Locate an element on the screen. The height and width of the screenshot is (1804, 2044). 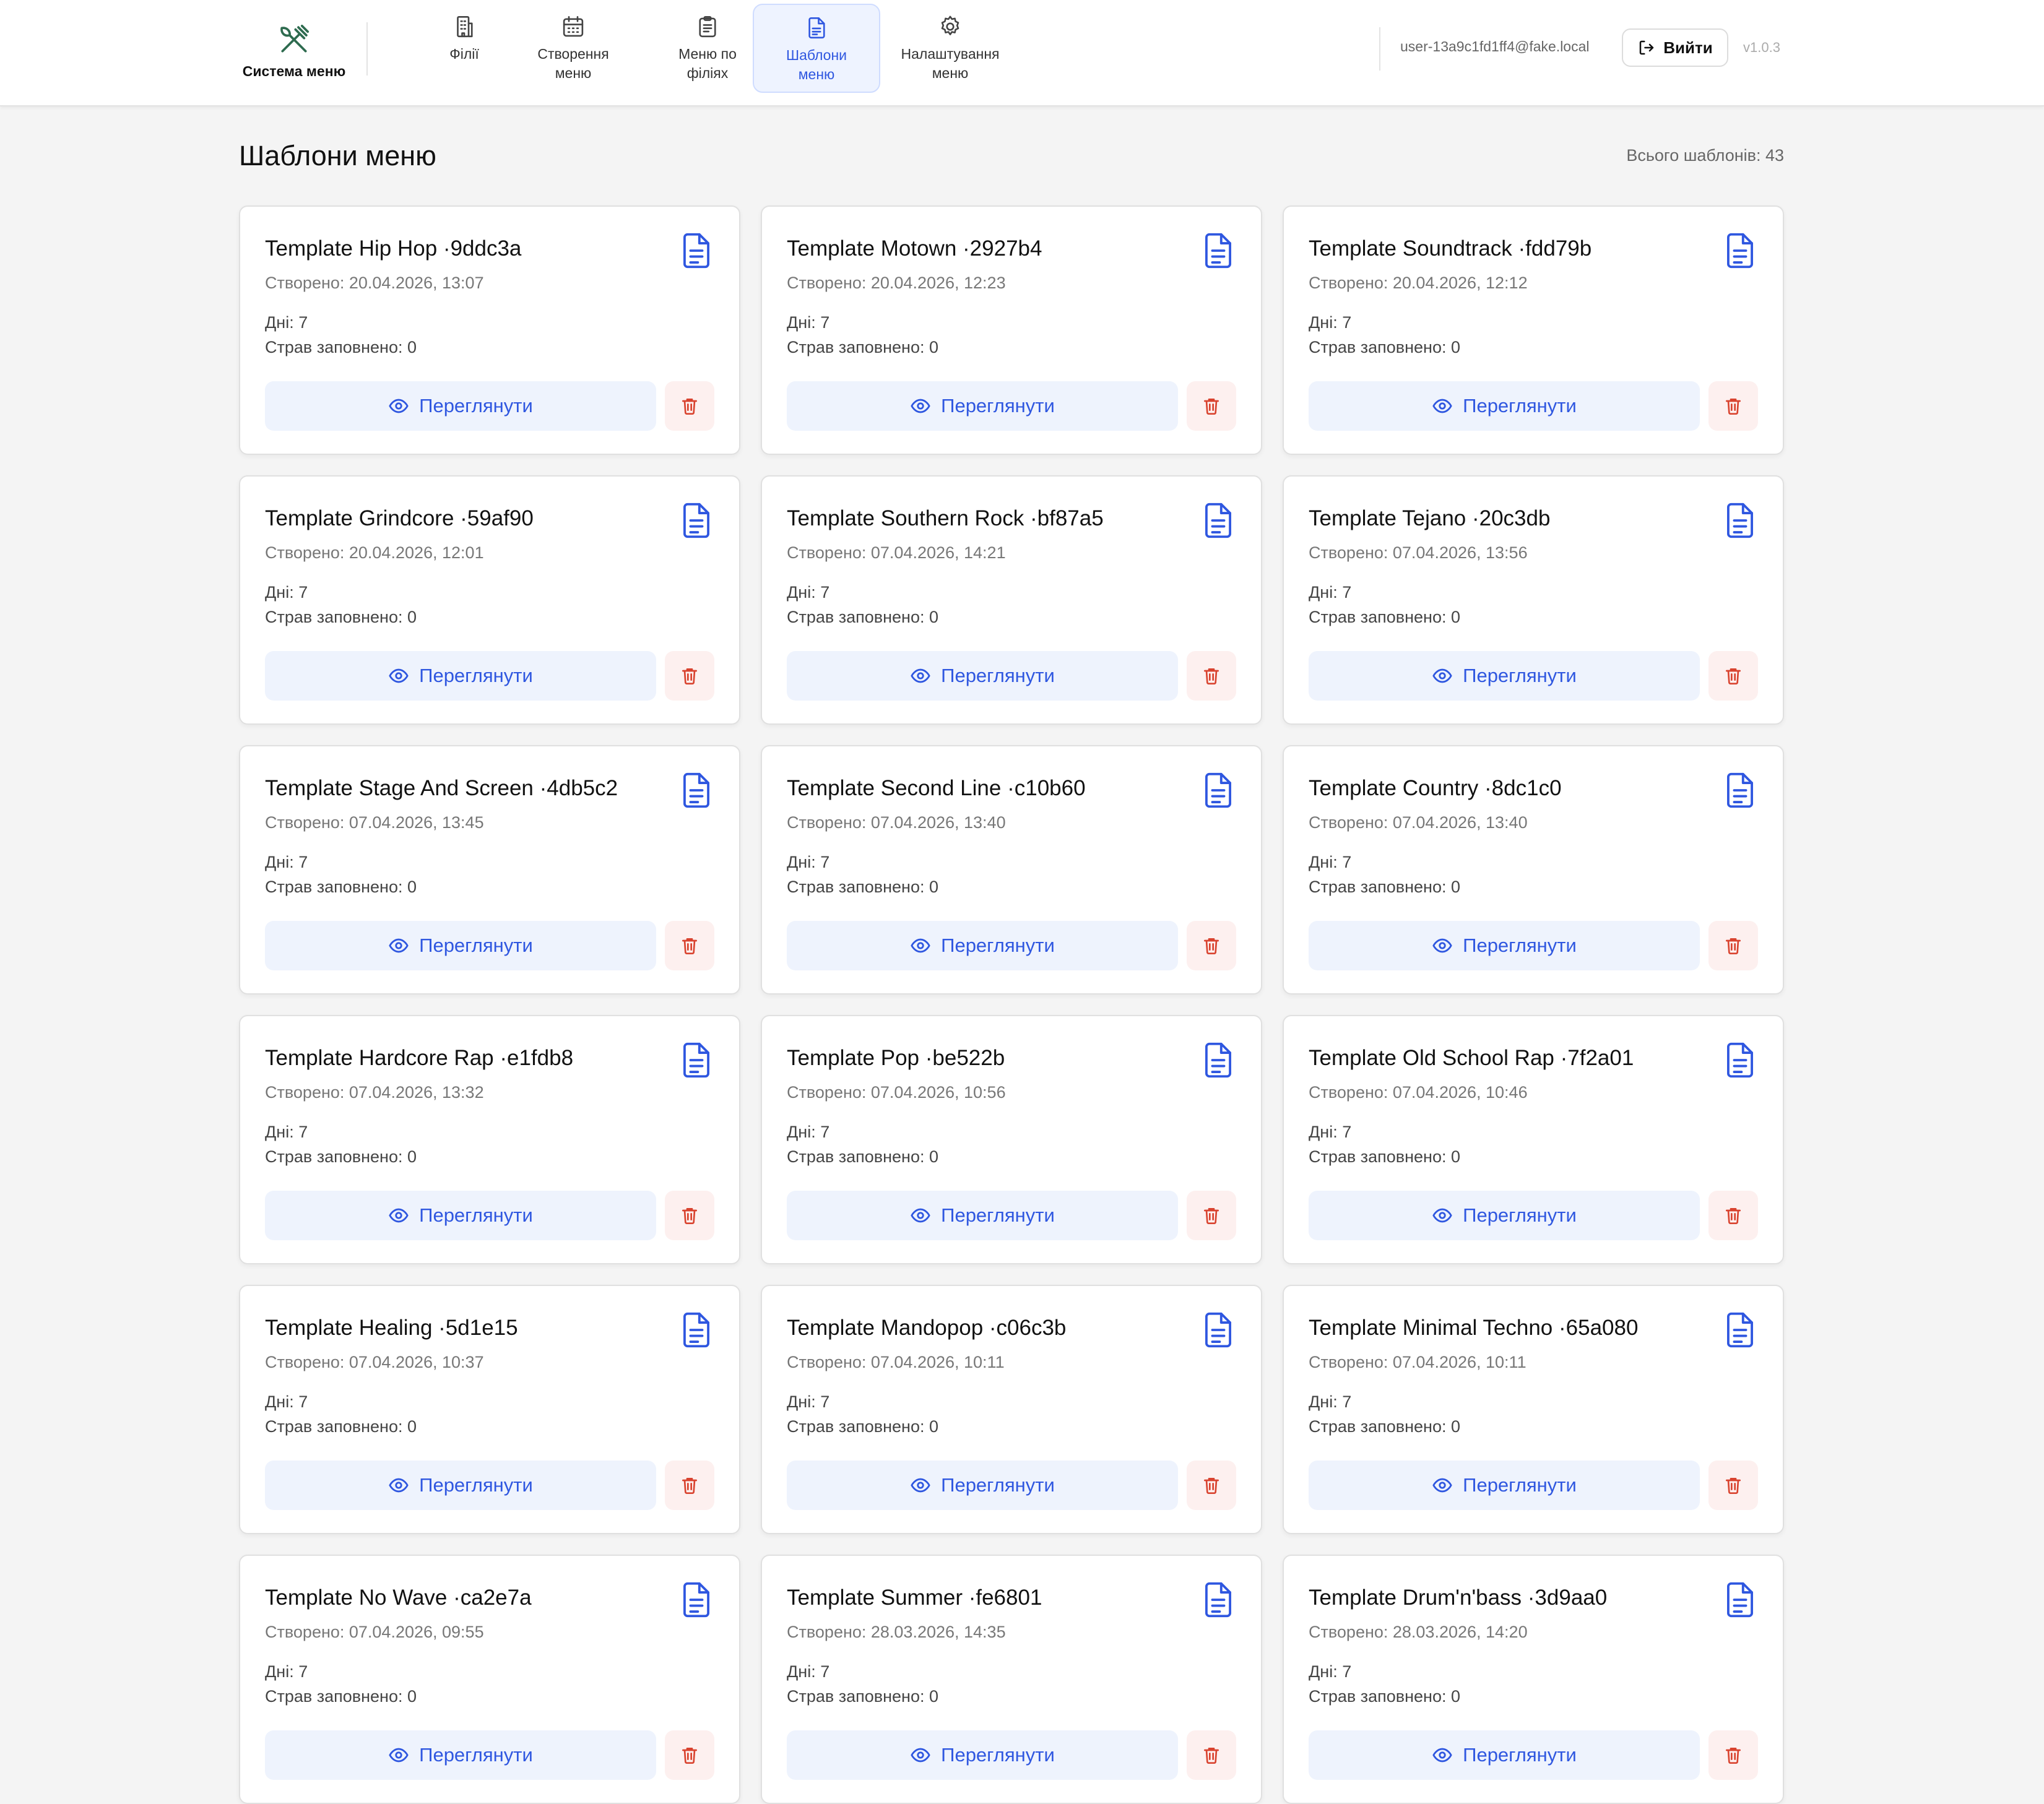
nav-item-branches: Філії is located at coordinates (464, 48).